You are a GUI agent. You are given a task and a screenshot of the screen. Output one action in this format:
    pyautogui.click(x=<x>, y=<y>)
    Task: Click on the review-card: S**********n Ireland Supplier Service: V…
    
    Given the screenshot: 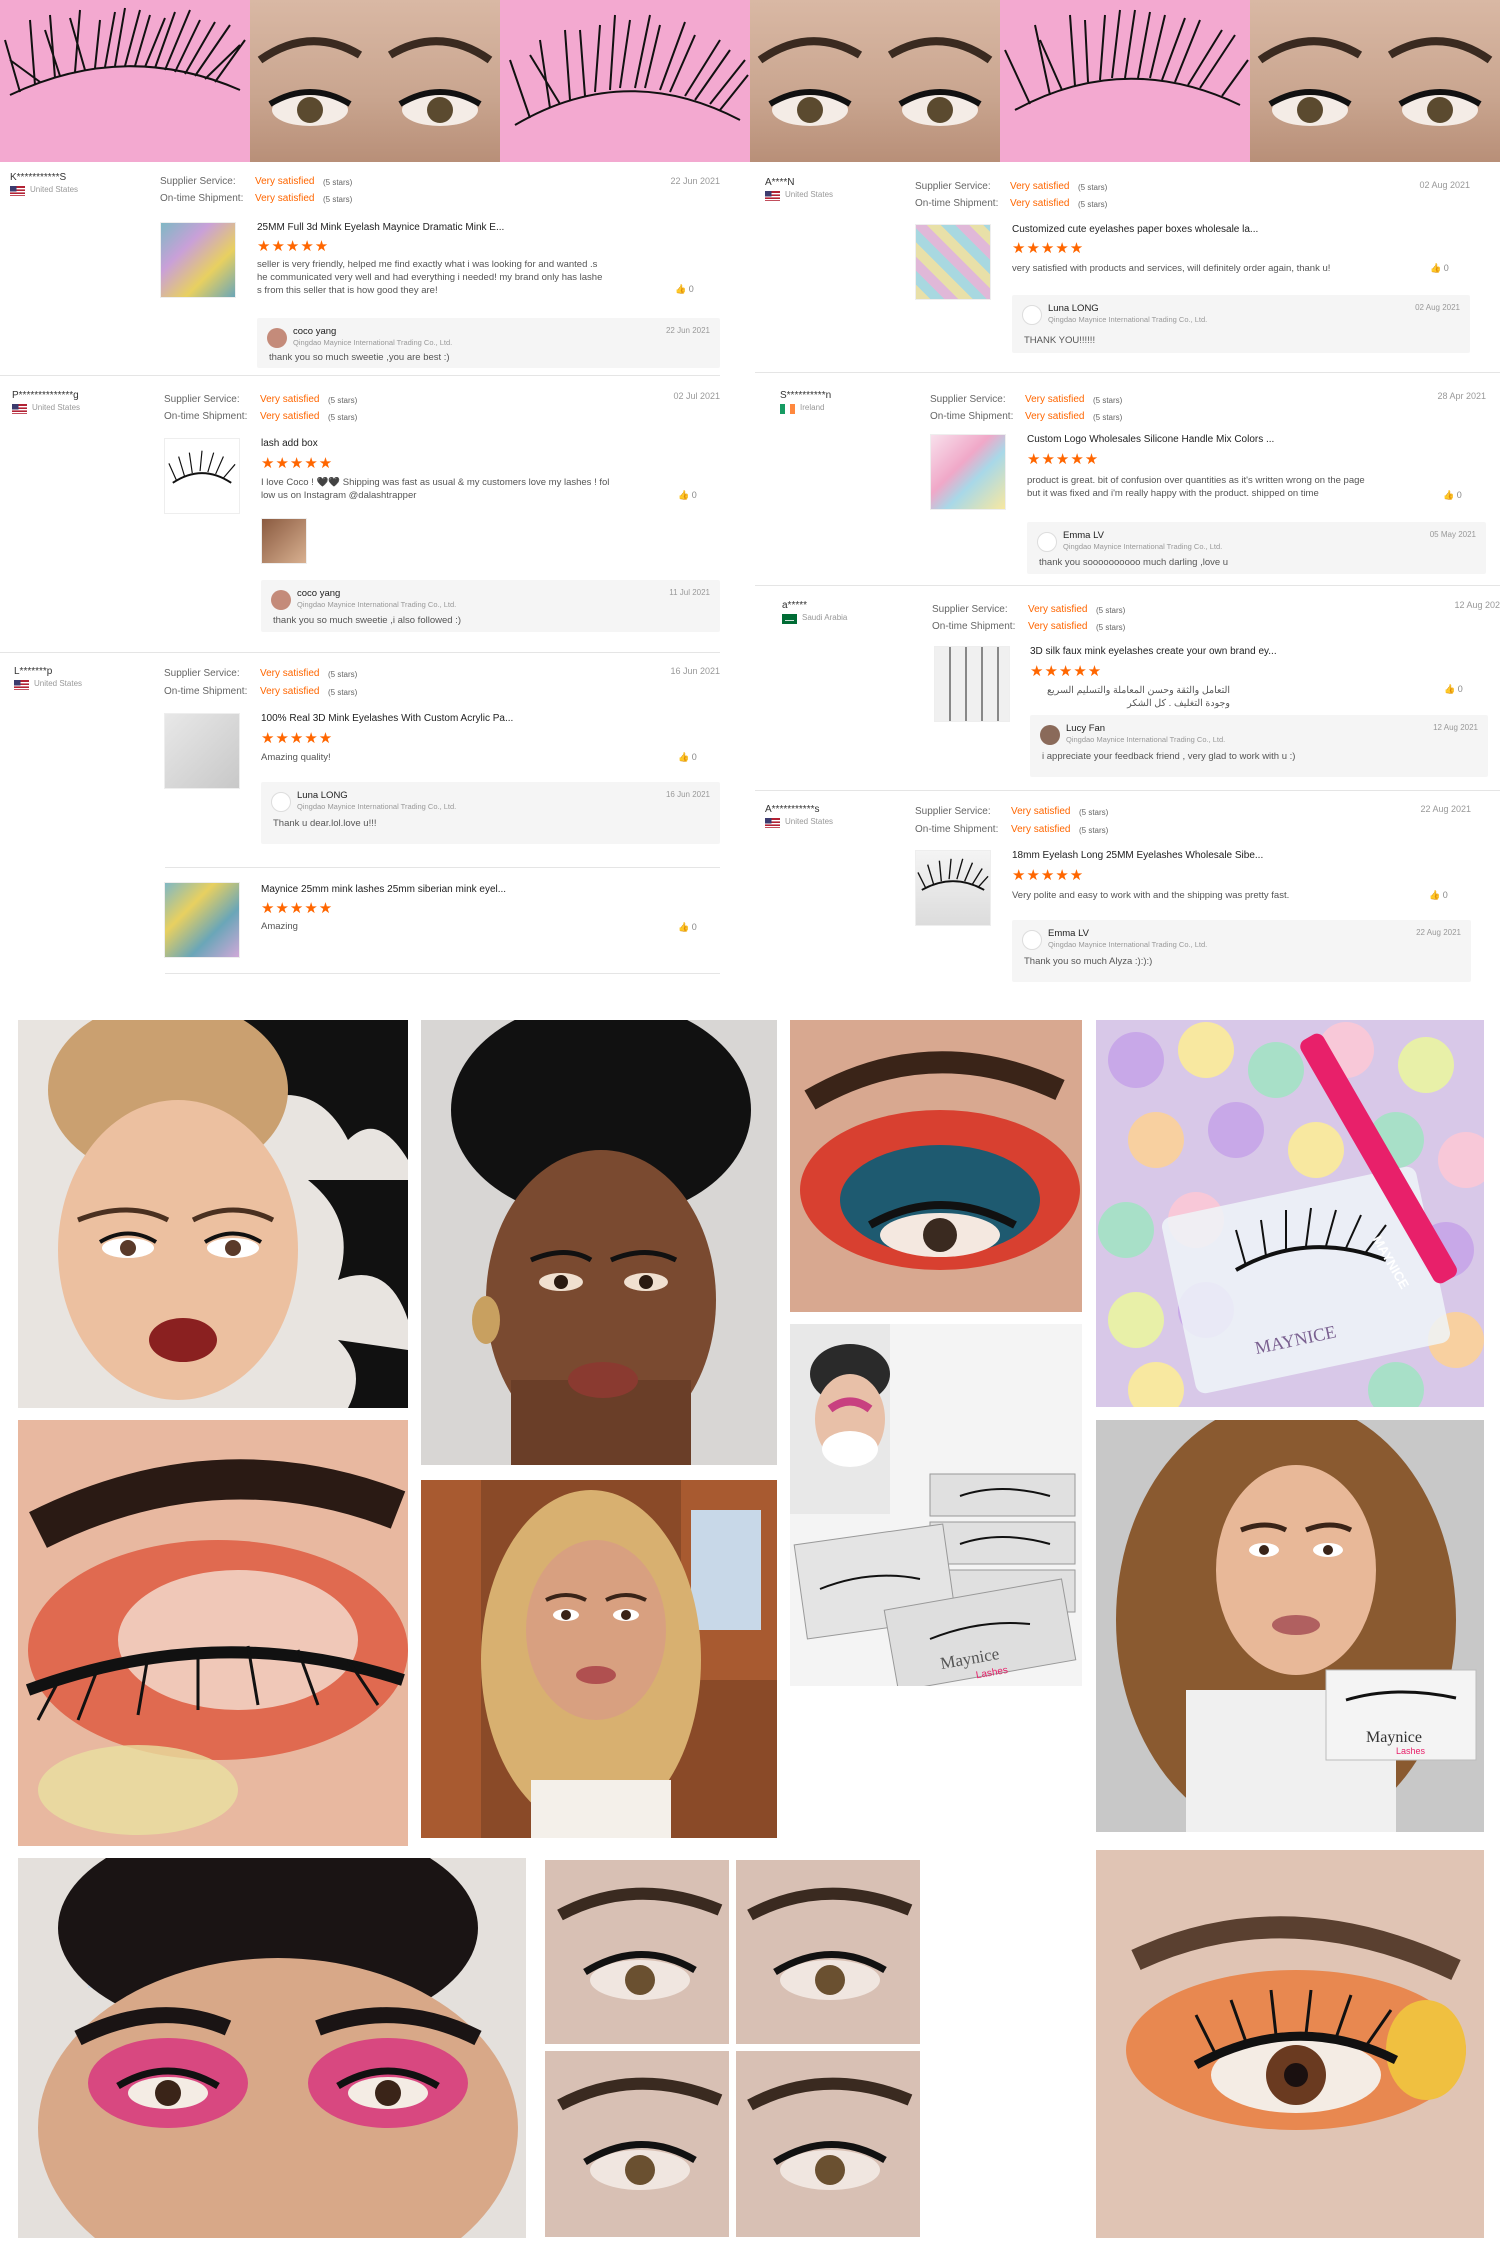 What is the action you would take?
    pyautogui.click(x=1135, y=487)
    